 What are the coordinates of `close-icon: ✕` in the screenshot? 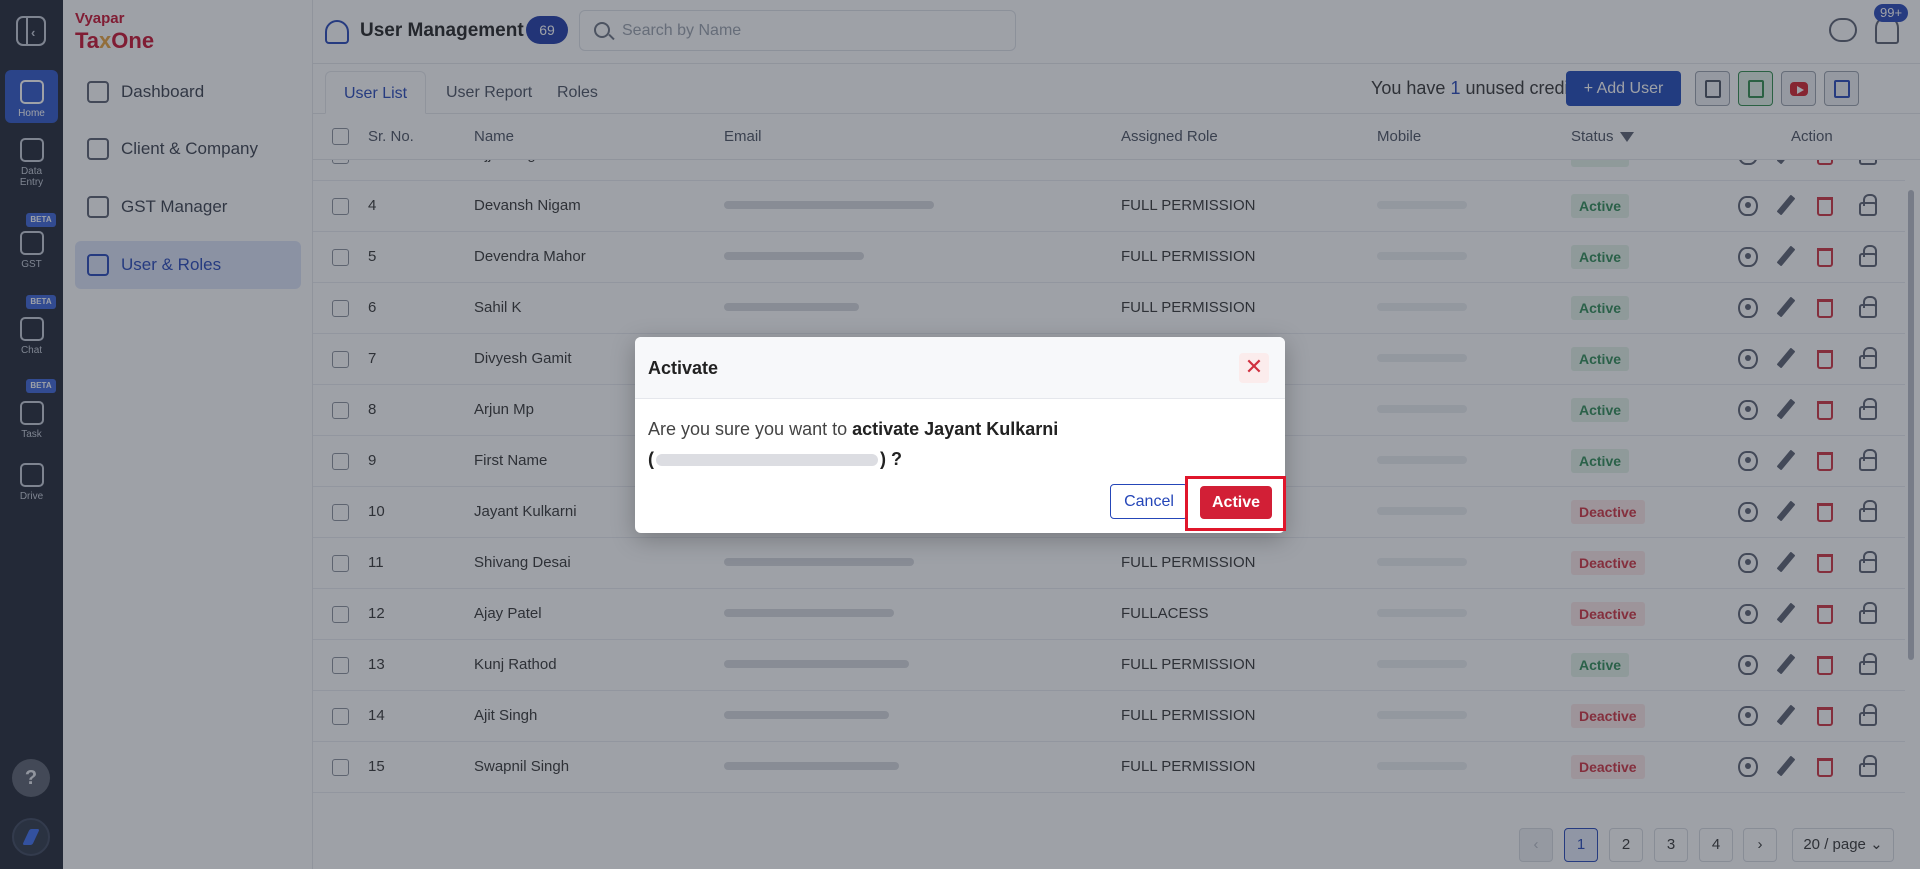 It's located at (1254, 368).